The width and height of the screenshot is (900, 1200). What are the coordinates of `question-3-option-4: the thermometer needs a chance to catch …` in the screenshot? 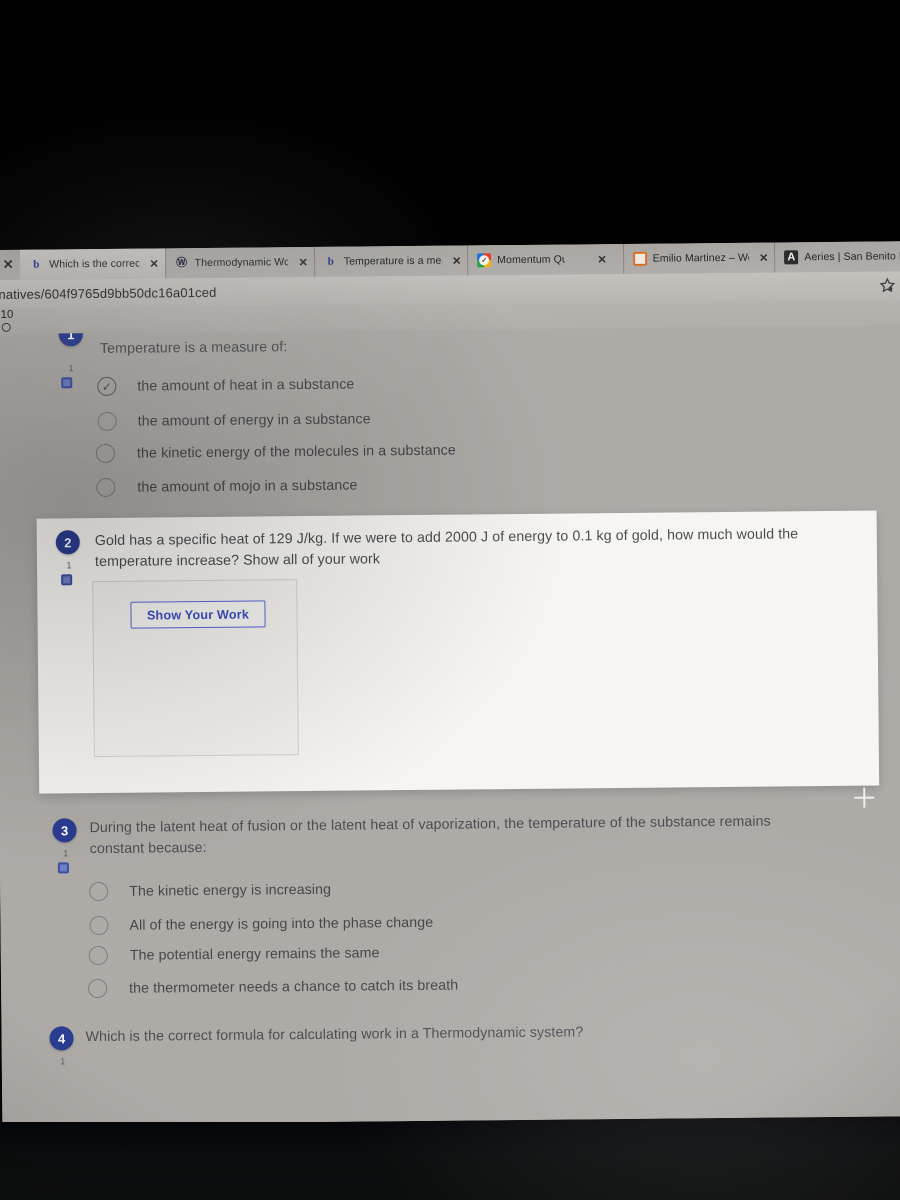 It's located at (273, 987).